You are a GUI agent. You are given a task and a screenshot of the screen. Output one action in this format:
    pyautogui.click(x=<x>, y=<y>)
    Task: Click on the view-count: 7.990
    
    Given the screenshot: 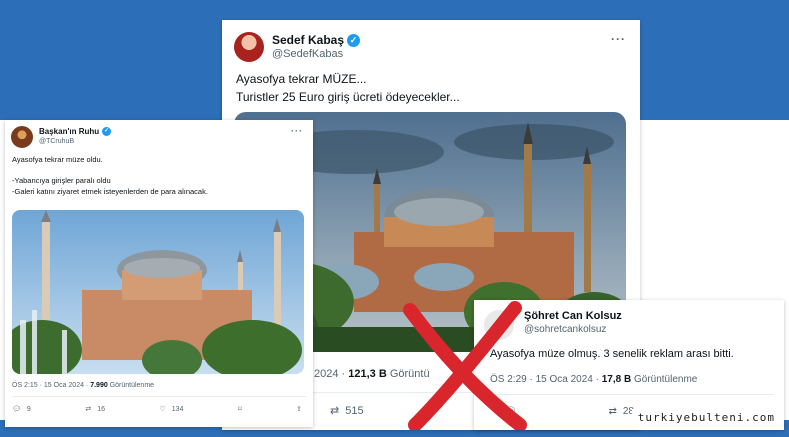 What is the action you would take?
    pyautogui.click(x=99, y=385)
    